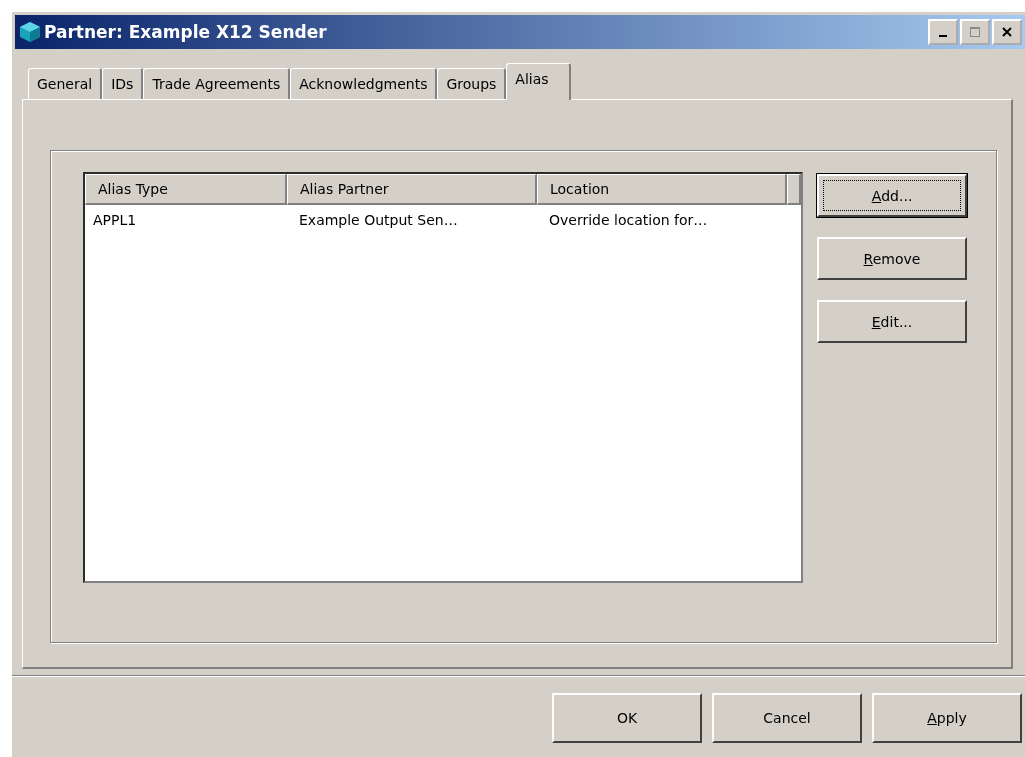 This screenshot has height=757, width=1025. What do you see at coordinates (943, 36) in the screenshot?
I see `minimize-icon` at bounding box center [943, 36].